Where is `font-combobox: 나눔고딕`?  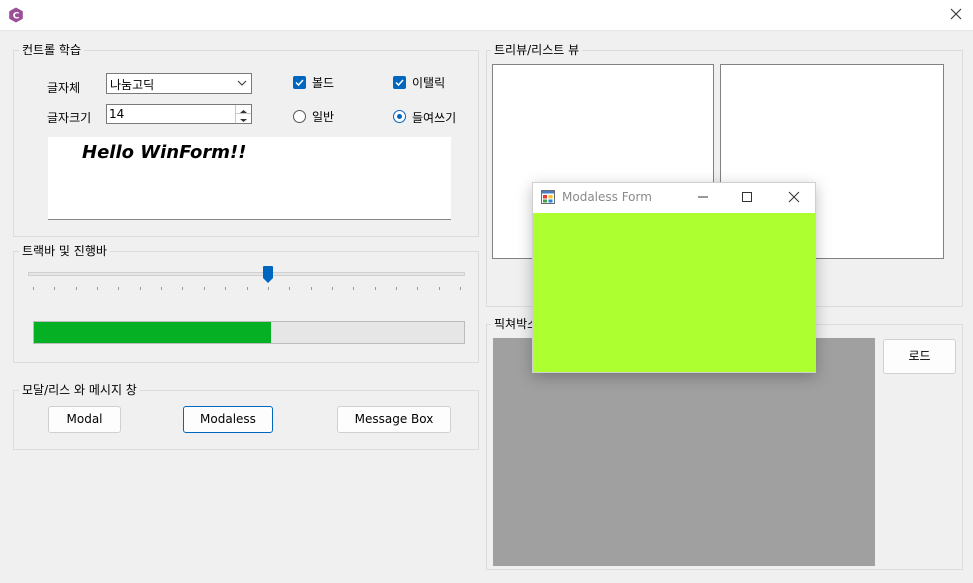
font-combobox: 나눔고딕 is located at coordinates (179, 83).